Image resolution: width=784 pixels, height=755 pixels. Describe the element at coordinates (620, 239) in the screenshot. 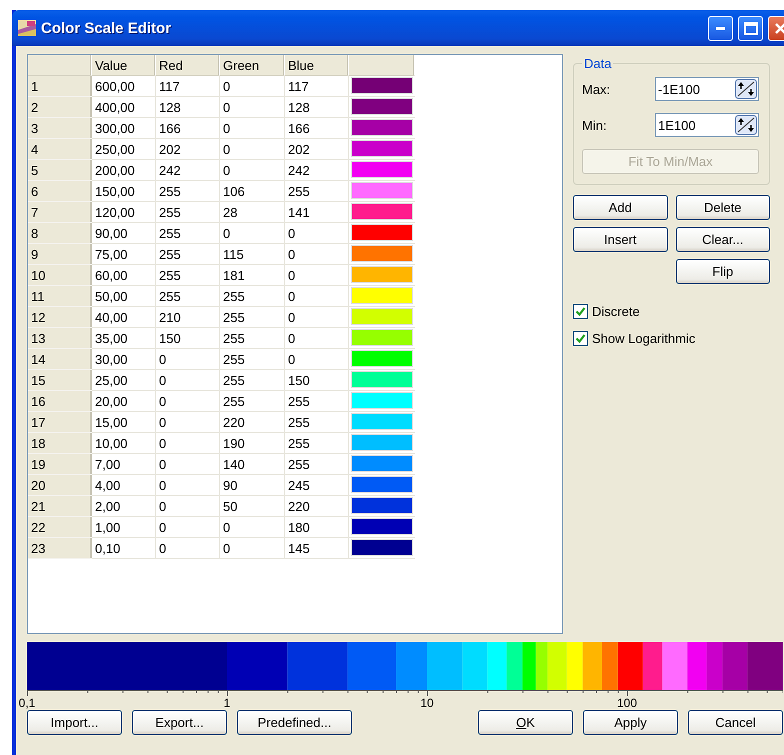

I see `action-button: Insert` at that location.